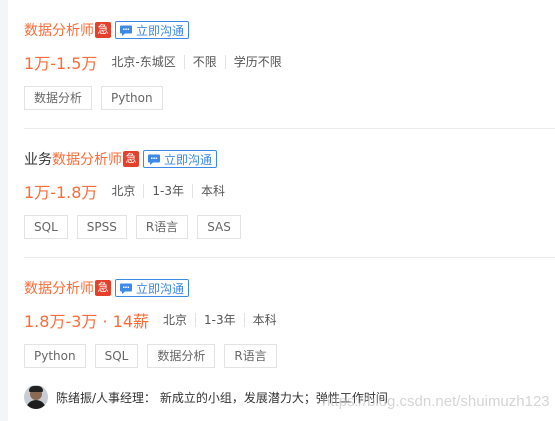 This screenshot has height=421, width=555. What do you see at coordinates (143, 62) in the screenshot?
I see `job-location: 北京-东城区` at bounding box center [143, 62].